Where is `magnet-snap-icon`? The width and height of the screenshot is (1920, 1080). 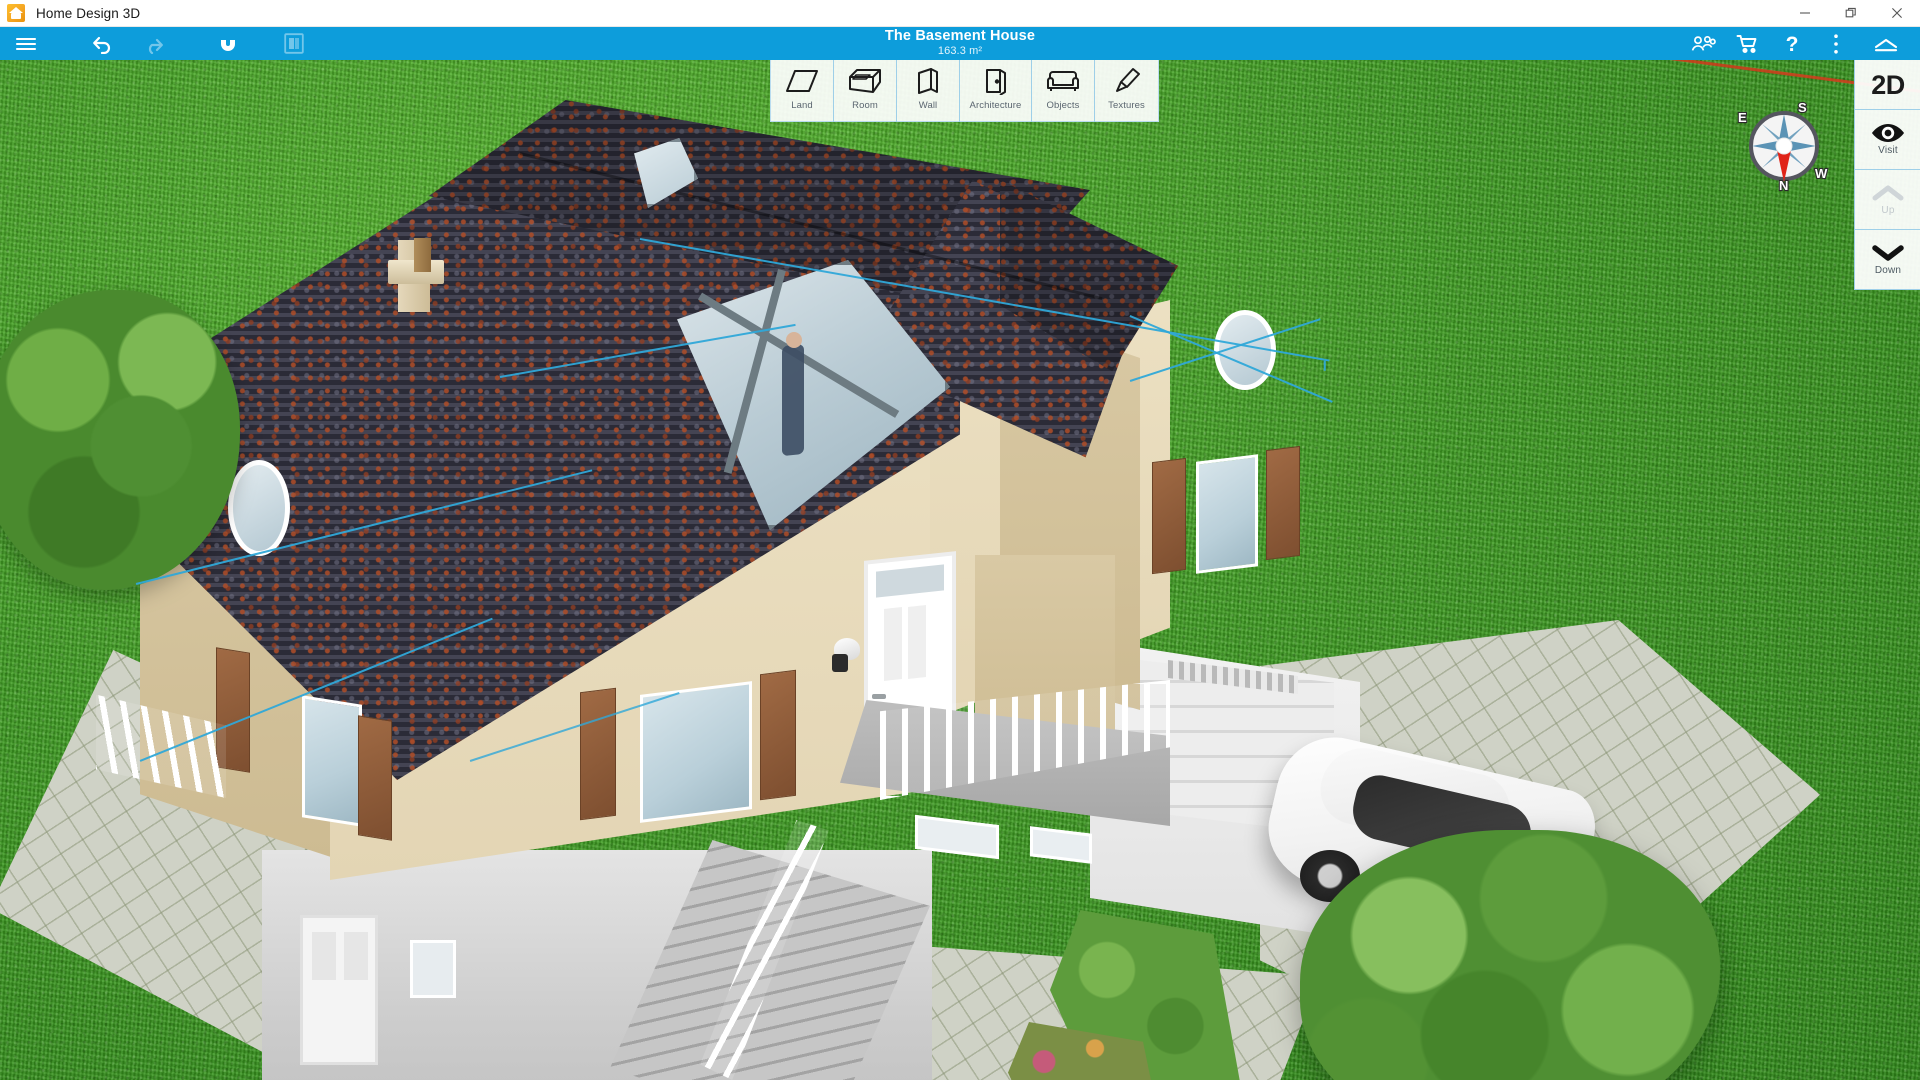
magnet-snap-icon is located at coordinates (228, 43).